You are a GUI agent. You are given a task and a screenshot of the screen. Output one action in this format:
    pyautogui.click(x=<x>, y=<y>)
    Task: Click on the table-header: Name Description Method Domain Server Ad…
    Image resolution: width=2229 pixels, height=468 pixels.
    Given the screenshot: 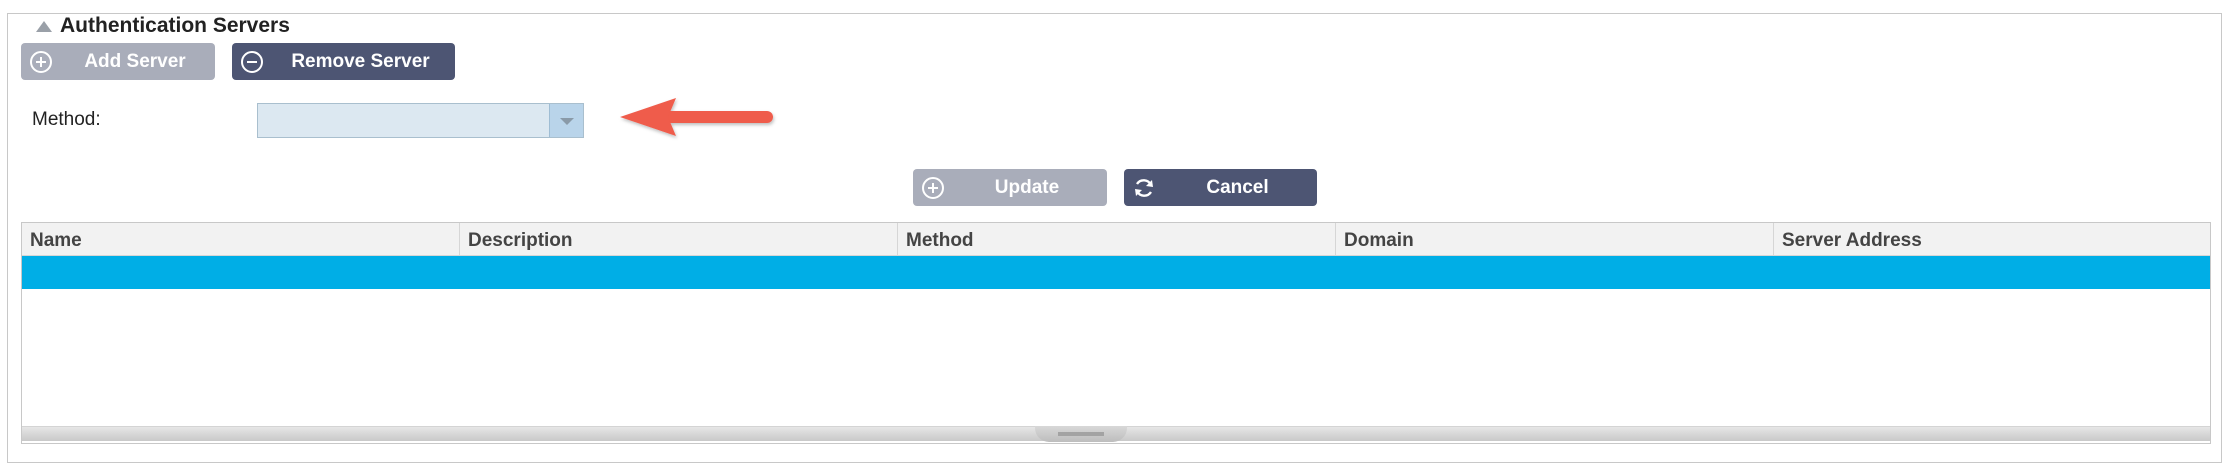 What is the action you would take?
    pyautogui.click(x=1116, y=239)
    